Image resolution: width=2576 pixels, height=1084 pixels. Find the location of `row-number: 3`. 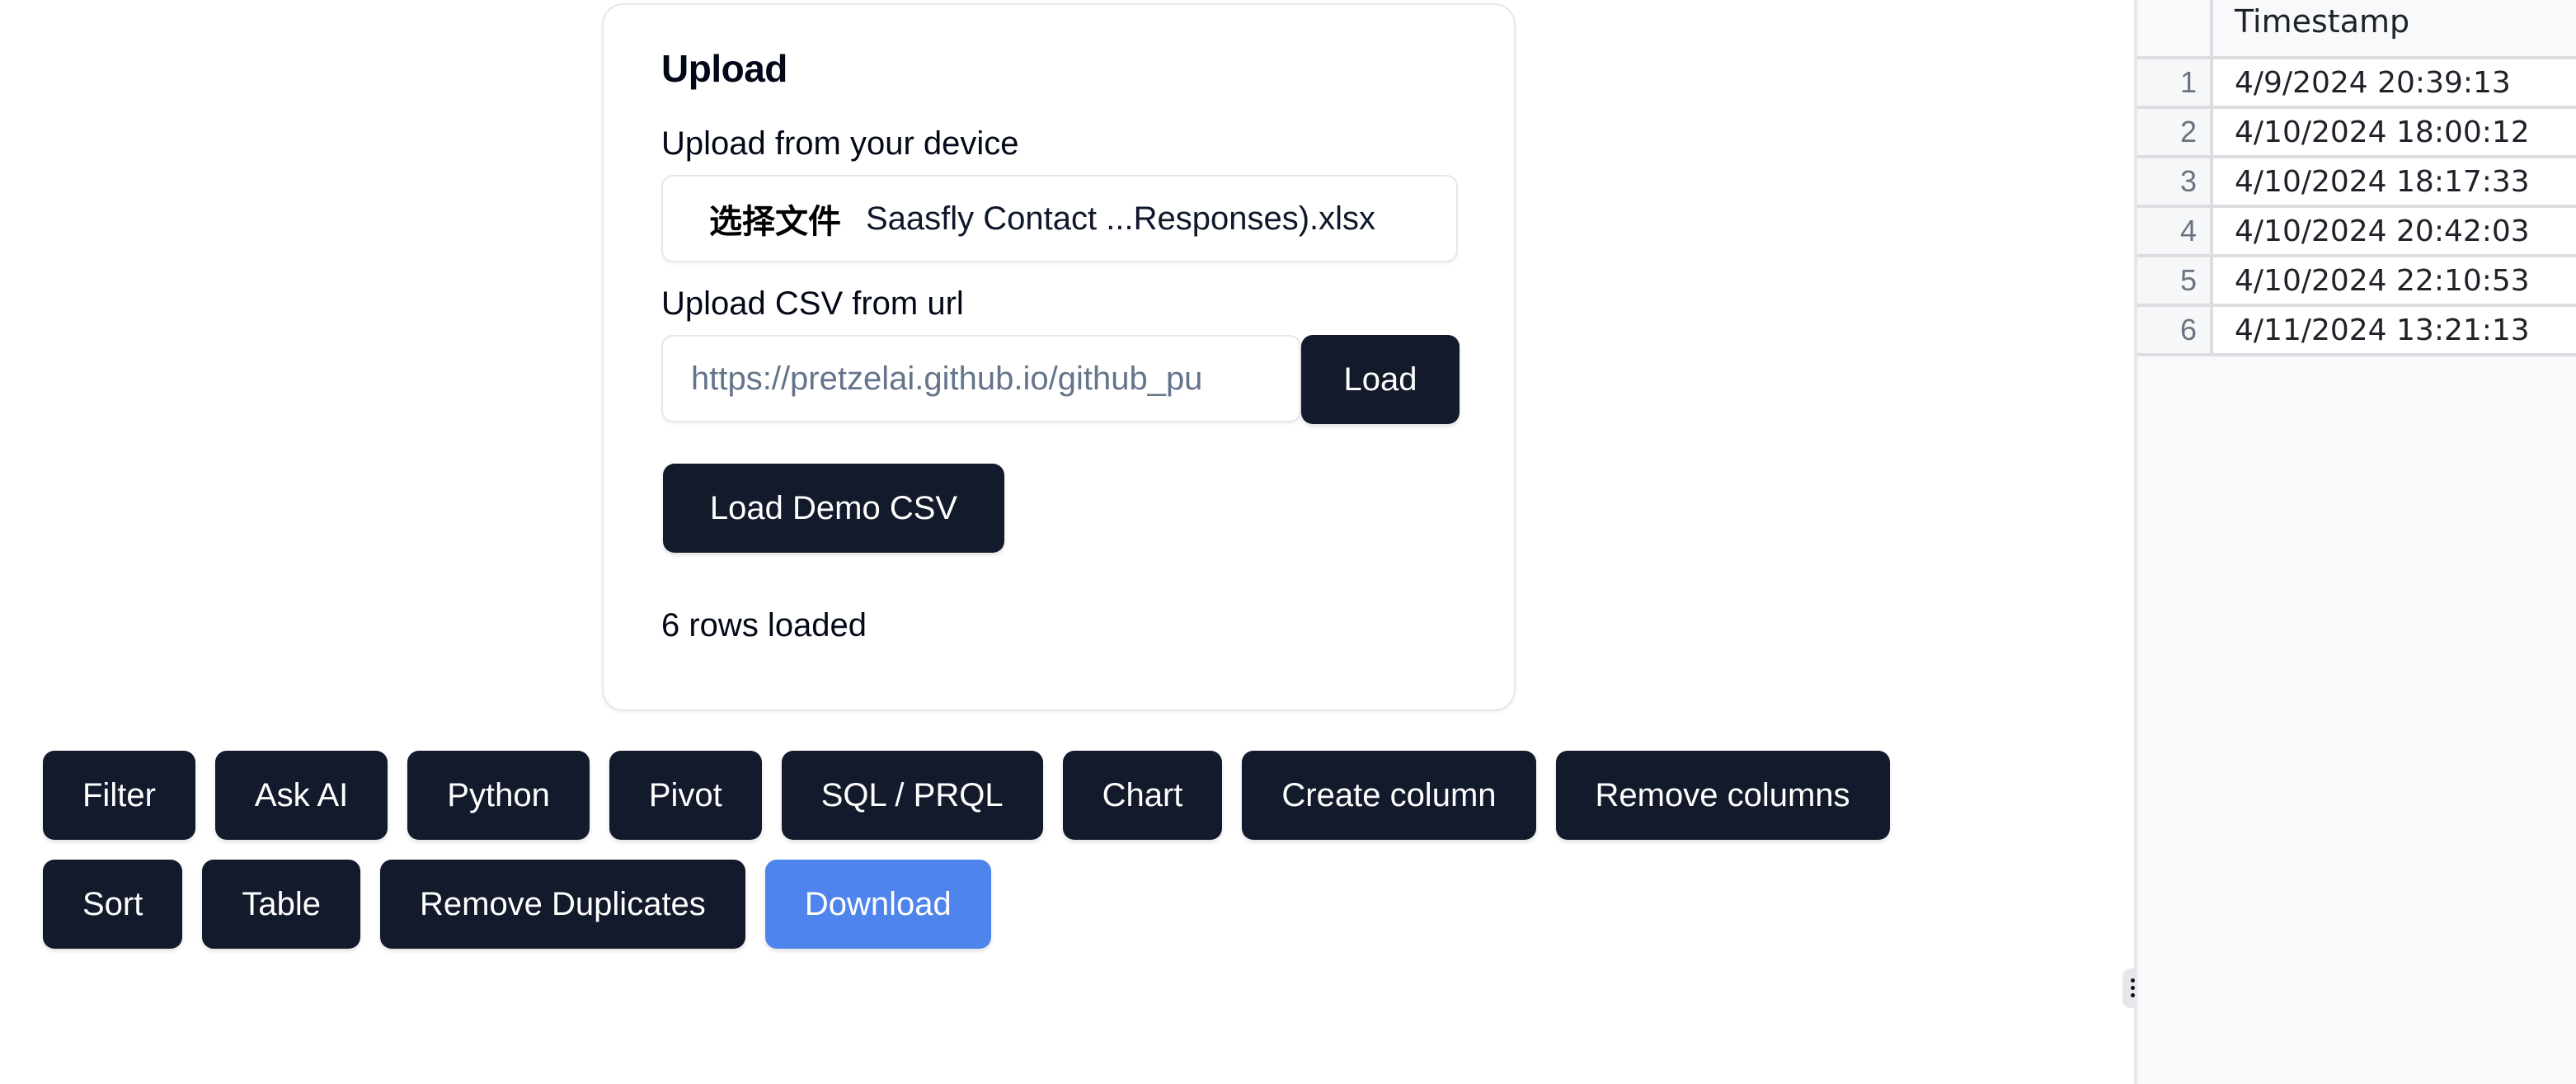

row-number: 3 is located at coordinates (2175, 181).